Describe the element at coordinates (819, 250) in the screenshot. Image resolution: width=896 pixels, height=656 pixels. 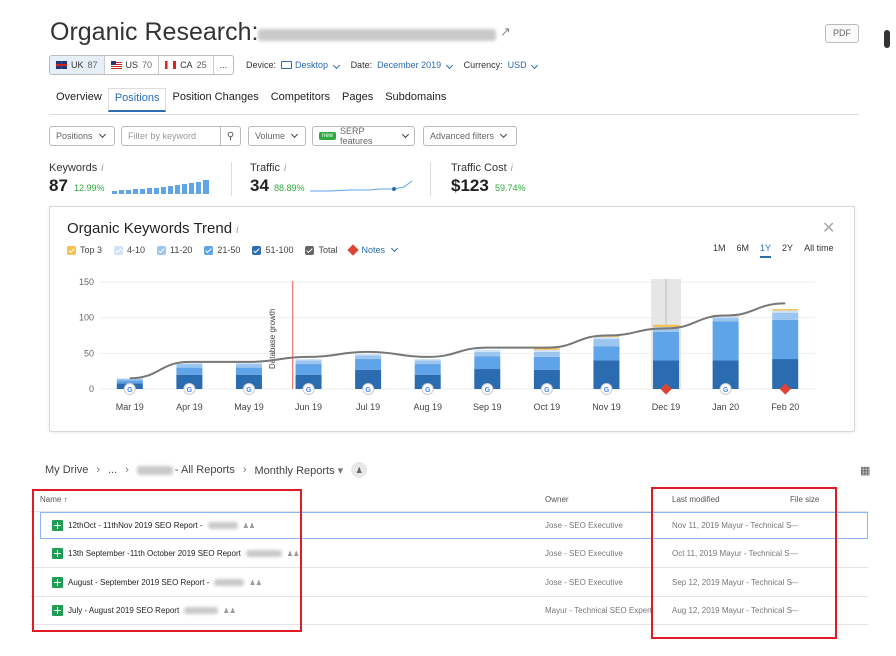
I see `range-all-time: All time` at that location.